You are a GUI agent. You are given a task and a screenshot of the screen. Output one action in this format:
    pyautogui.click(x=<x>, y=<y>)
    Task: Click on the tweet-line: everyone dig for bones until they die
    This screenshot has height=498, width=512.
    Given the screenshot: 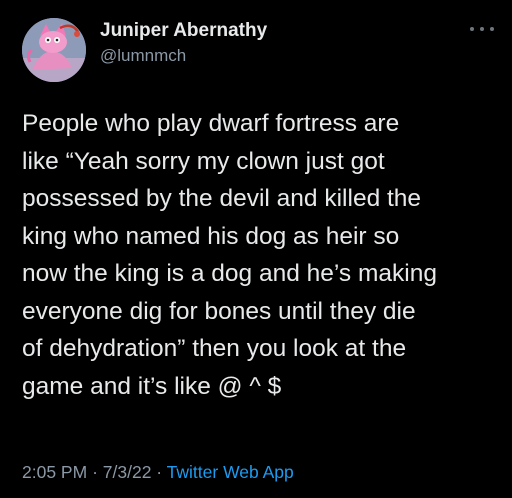 What is the action you would take?
    pyautogui.click(x=219, y=311)
    